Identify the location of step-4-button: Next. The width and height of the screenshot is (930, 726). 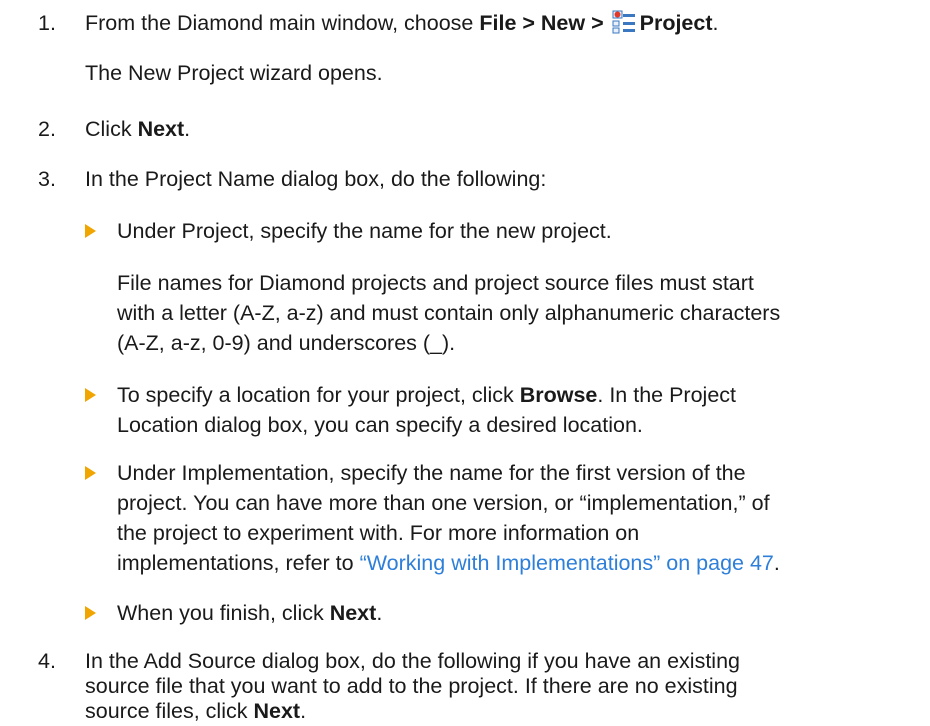
(277, 711).